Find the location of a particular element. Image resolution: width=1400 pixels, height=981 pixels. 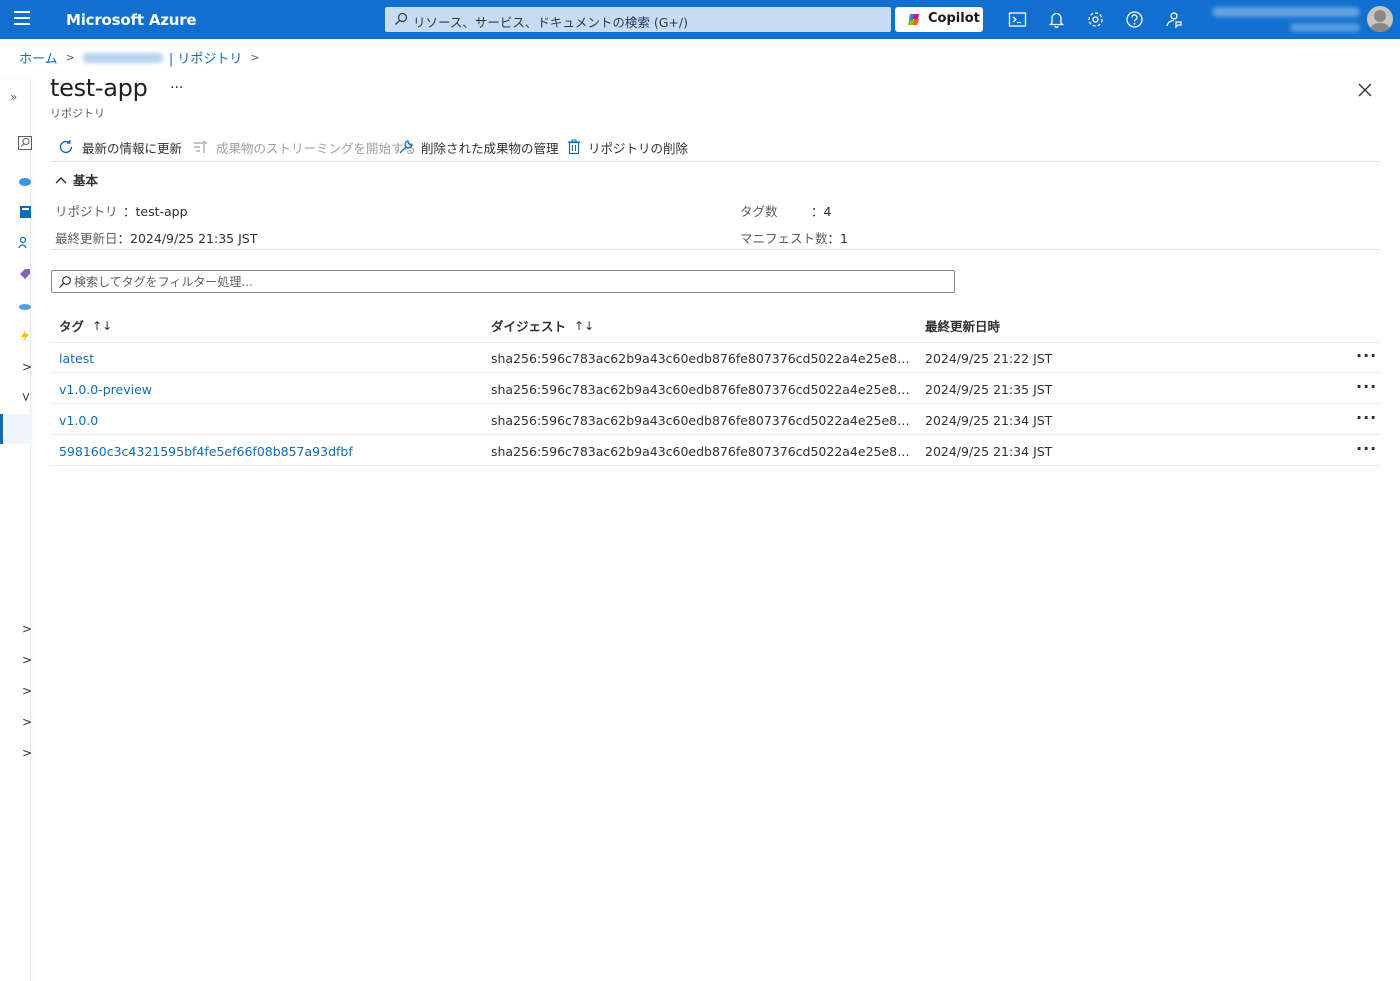

help-icon is located at coordinates (1134, 19).